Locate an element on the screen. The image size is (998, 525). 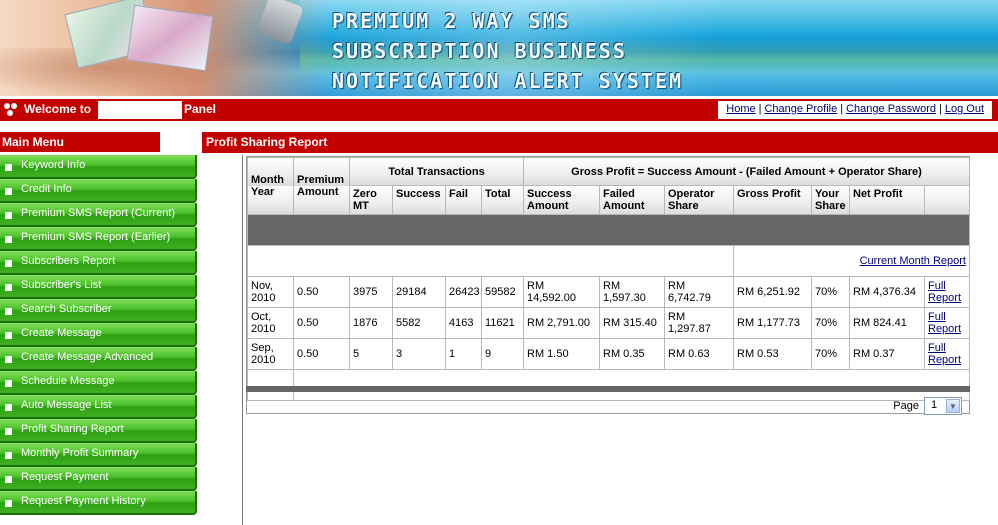
change-password-link: Change Password is located at coordinates (891, 109).